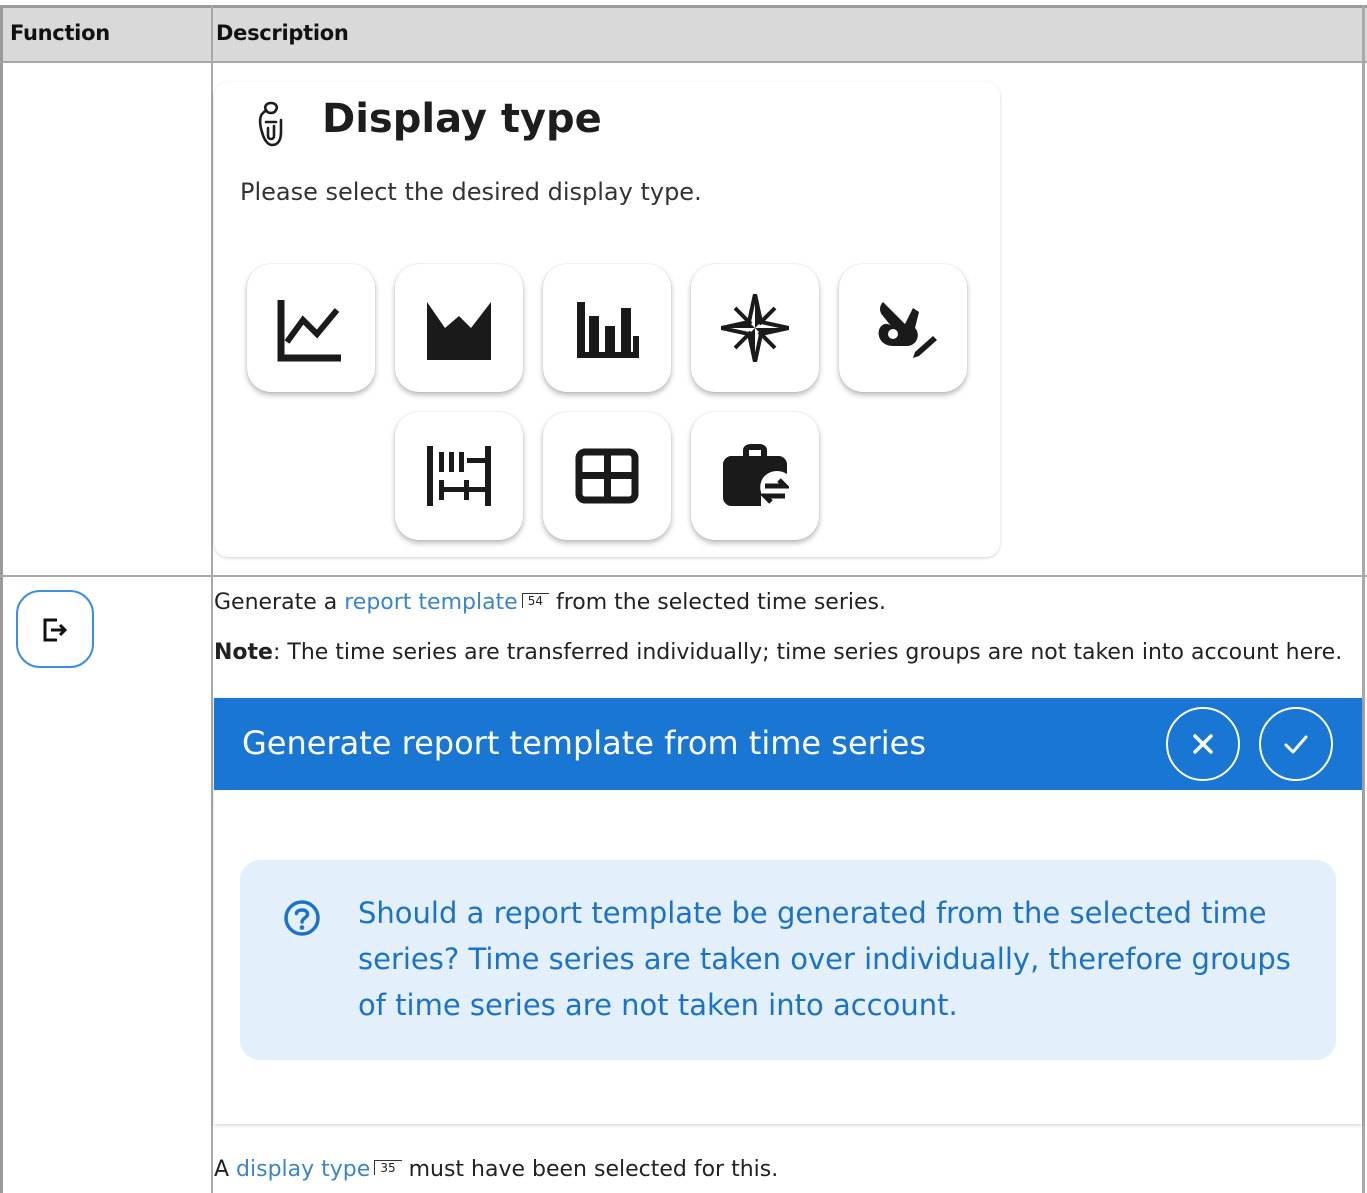 This screenshot has width=1367, height=1193. I want to click on area-chart-option, so click(459, 328).